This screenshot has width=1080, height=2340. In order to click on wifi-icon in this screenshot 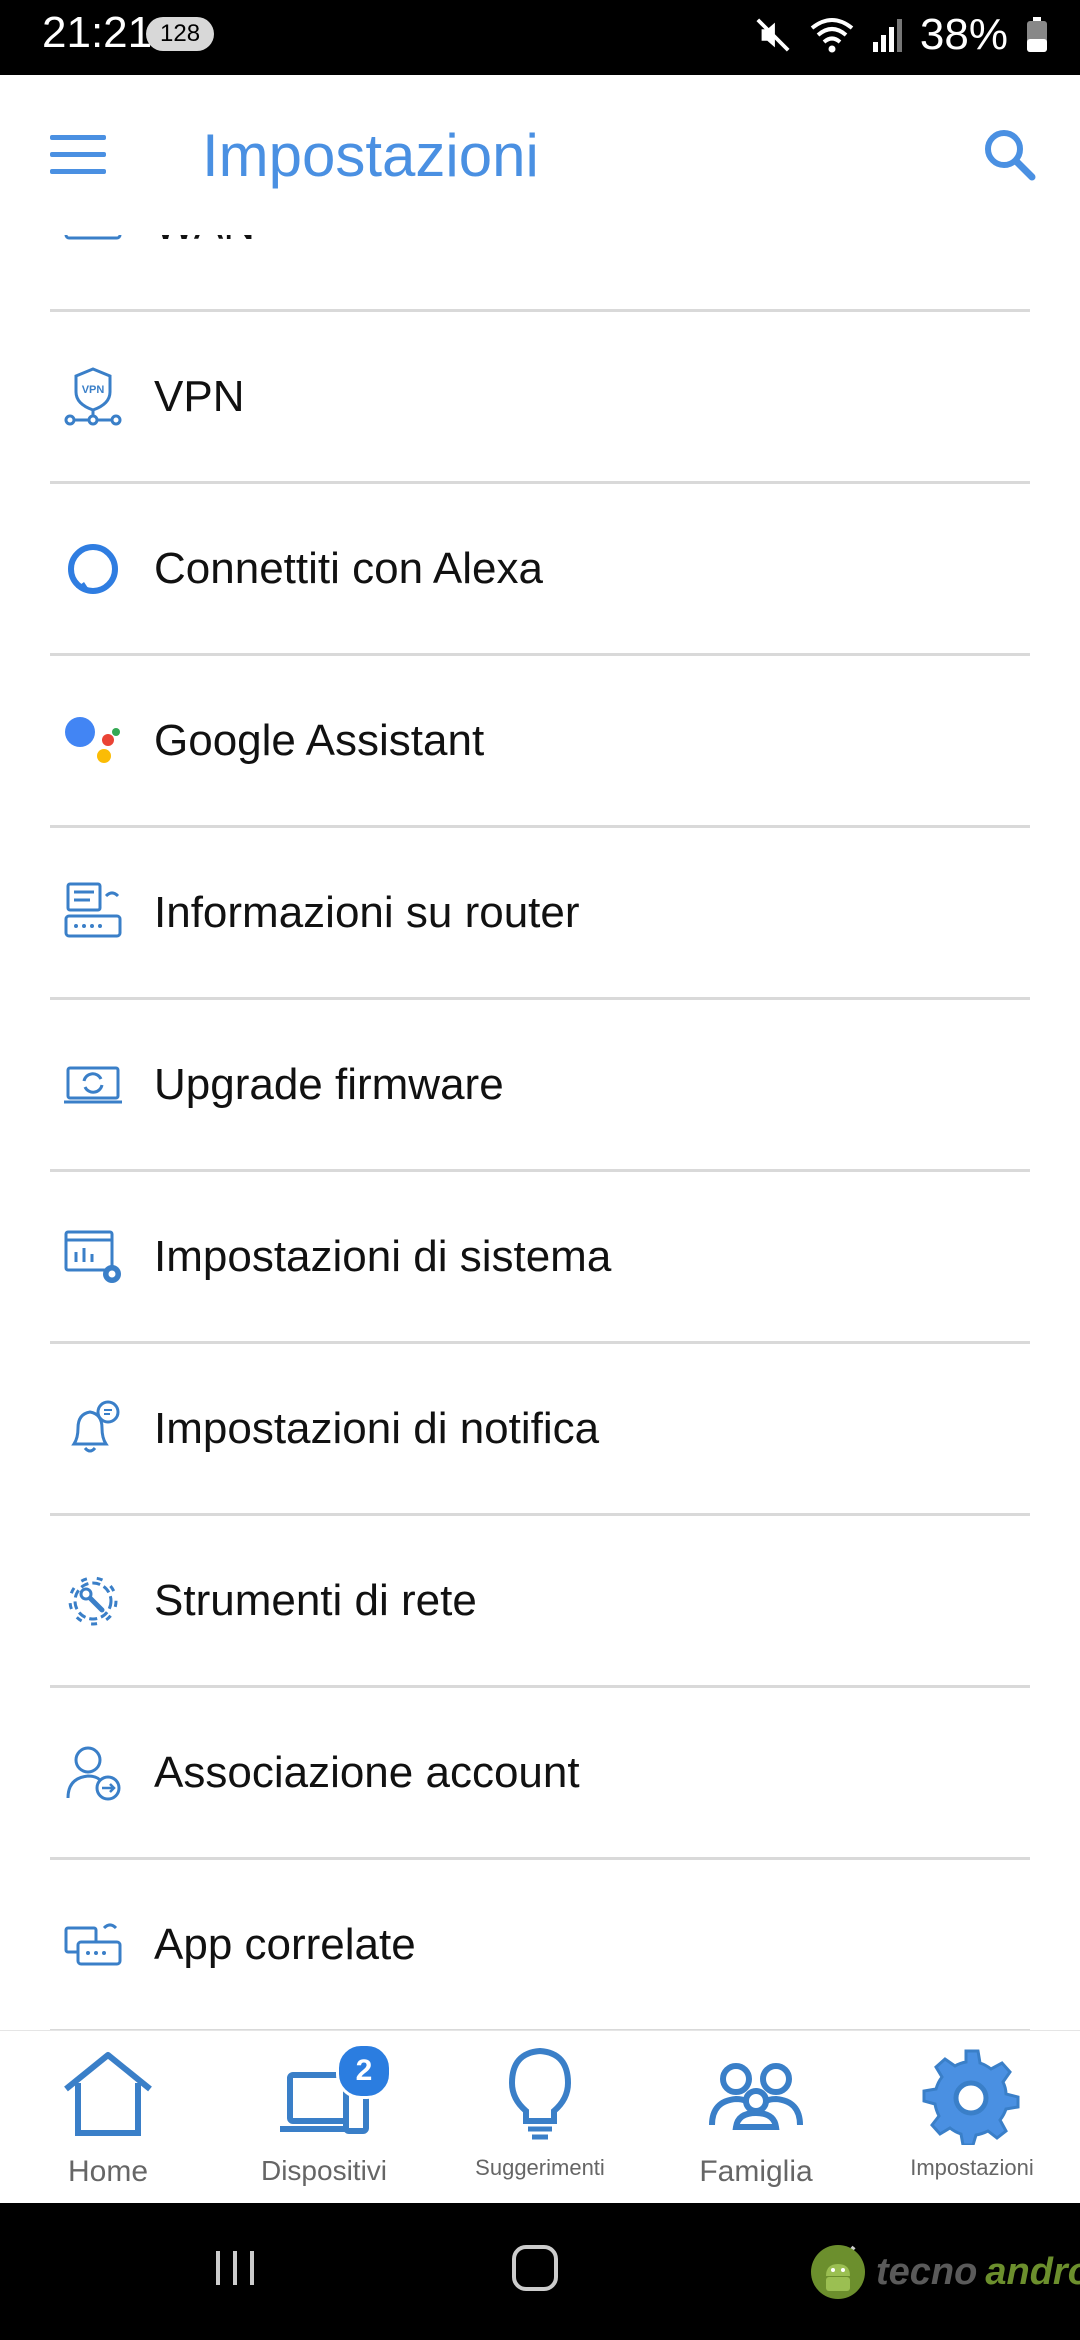, I will do `click(832, 35)`.